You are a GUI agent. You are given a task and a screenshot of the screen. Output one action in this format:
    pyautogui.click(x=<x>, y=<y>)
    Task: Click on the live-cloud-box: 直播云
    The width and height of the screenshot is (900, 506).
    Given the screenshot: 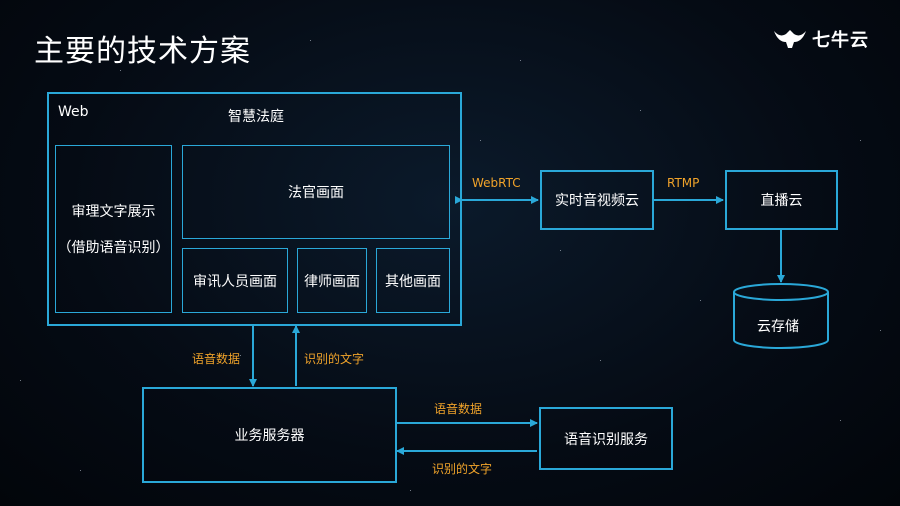 What is the action you would take?
    pyautogui.click(x=781, y=200)
    